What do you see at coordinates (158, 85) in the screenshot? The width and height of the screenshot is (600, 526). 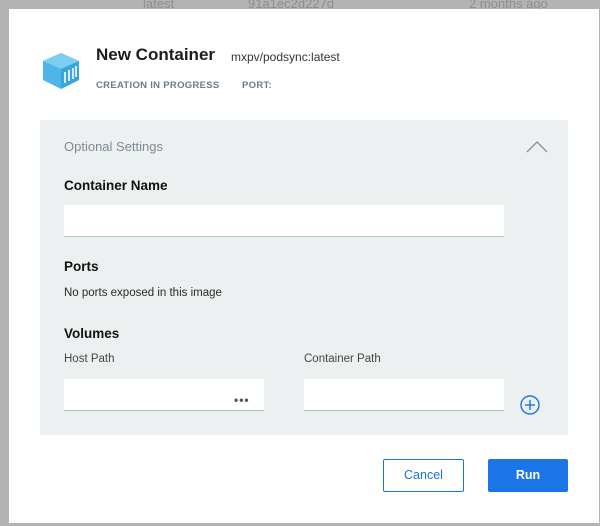 I see `creation-status: CREATION IN PROGRESS` at bounding box center [158, 85].